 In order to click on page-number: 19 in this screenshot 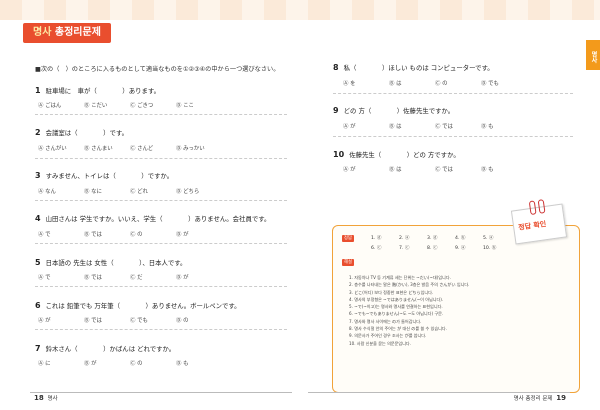, I will do `click(561, 398)`.